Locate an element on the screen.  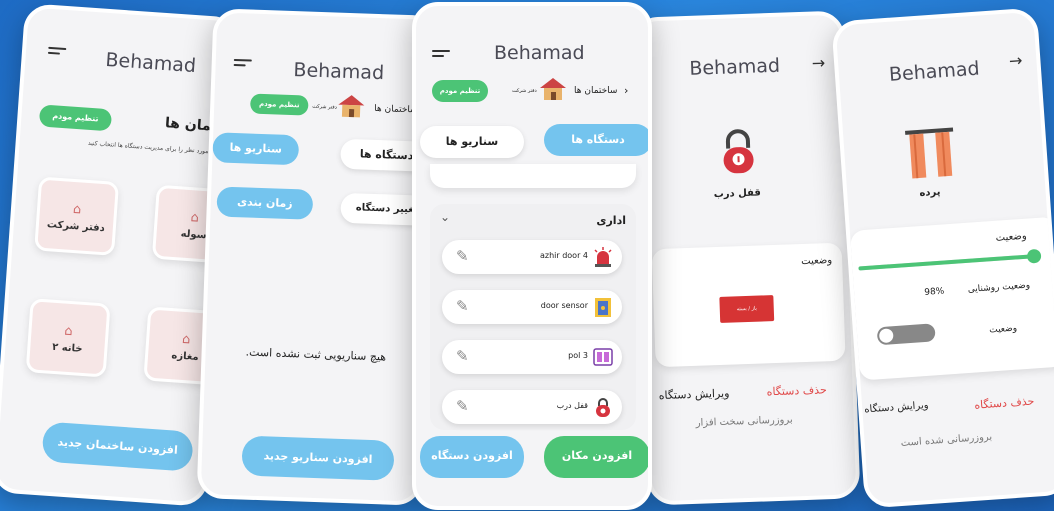
lock-status-label: باز / بسته is located at coordinates (746, 309).